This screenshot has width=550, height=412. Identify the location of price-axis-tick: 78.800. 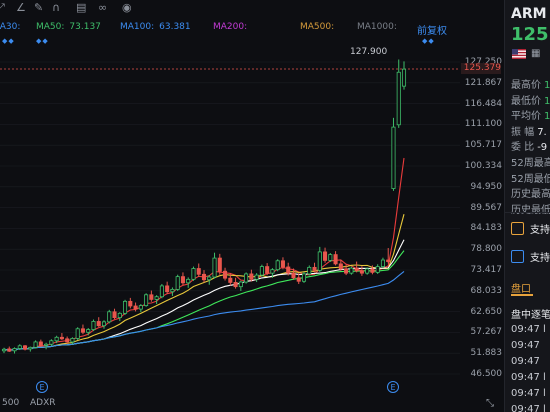
(486, 249).